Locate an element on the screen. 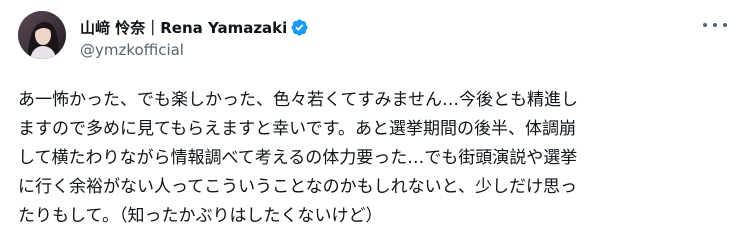 The height and width of the screenshot is (251, 741). avatar is located at coordinates (42, 35).